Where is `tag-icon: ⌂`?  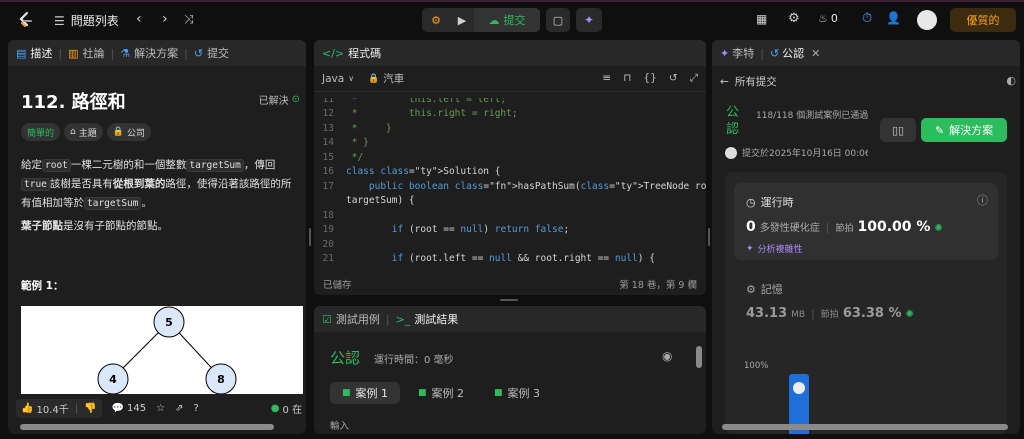 tag-icon: ⌂ is located at coordinates (73, 132).